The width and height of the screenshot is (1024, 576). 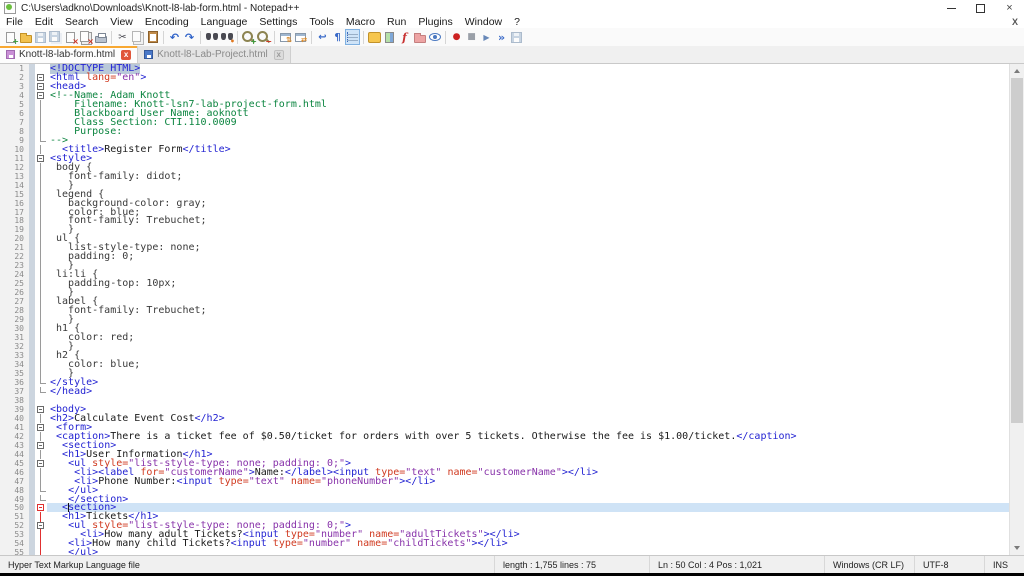 I want to click on code-text: h1 {, so click(x=528, y=329).